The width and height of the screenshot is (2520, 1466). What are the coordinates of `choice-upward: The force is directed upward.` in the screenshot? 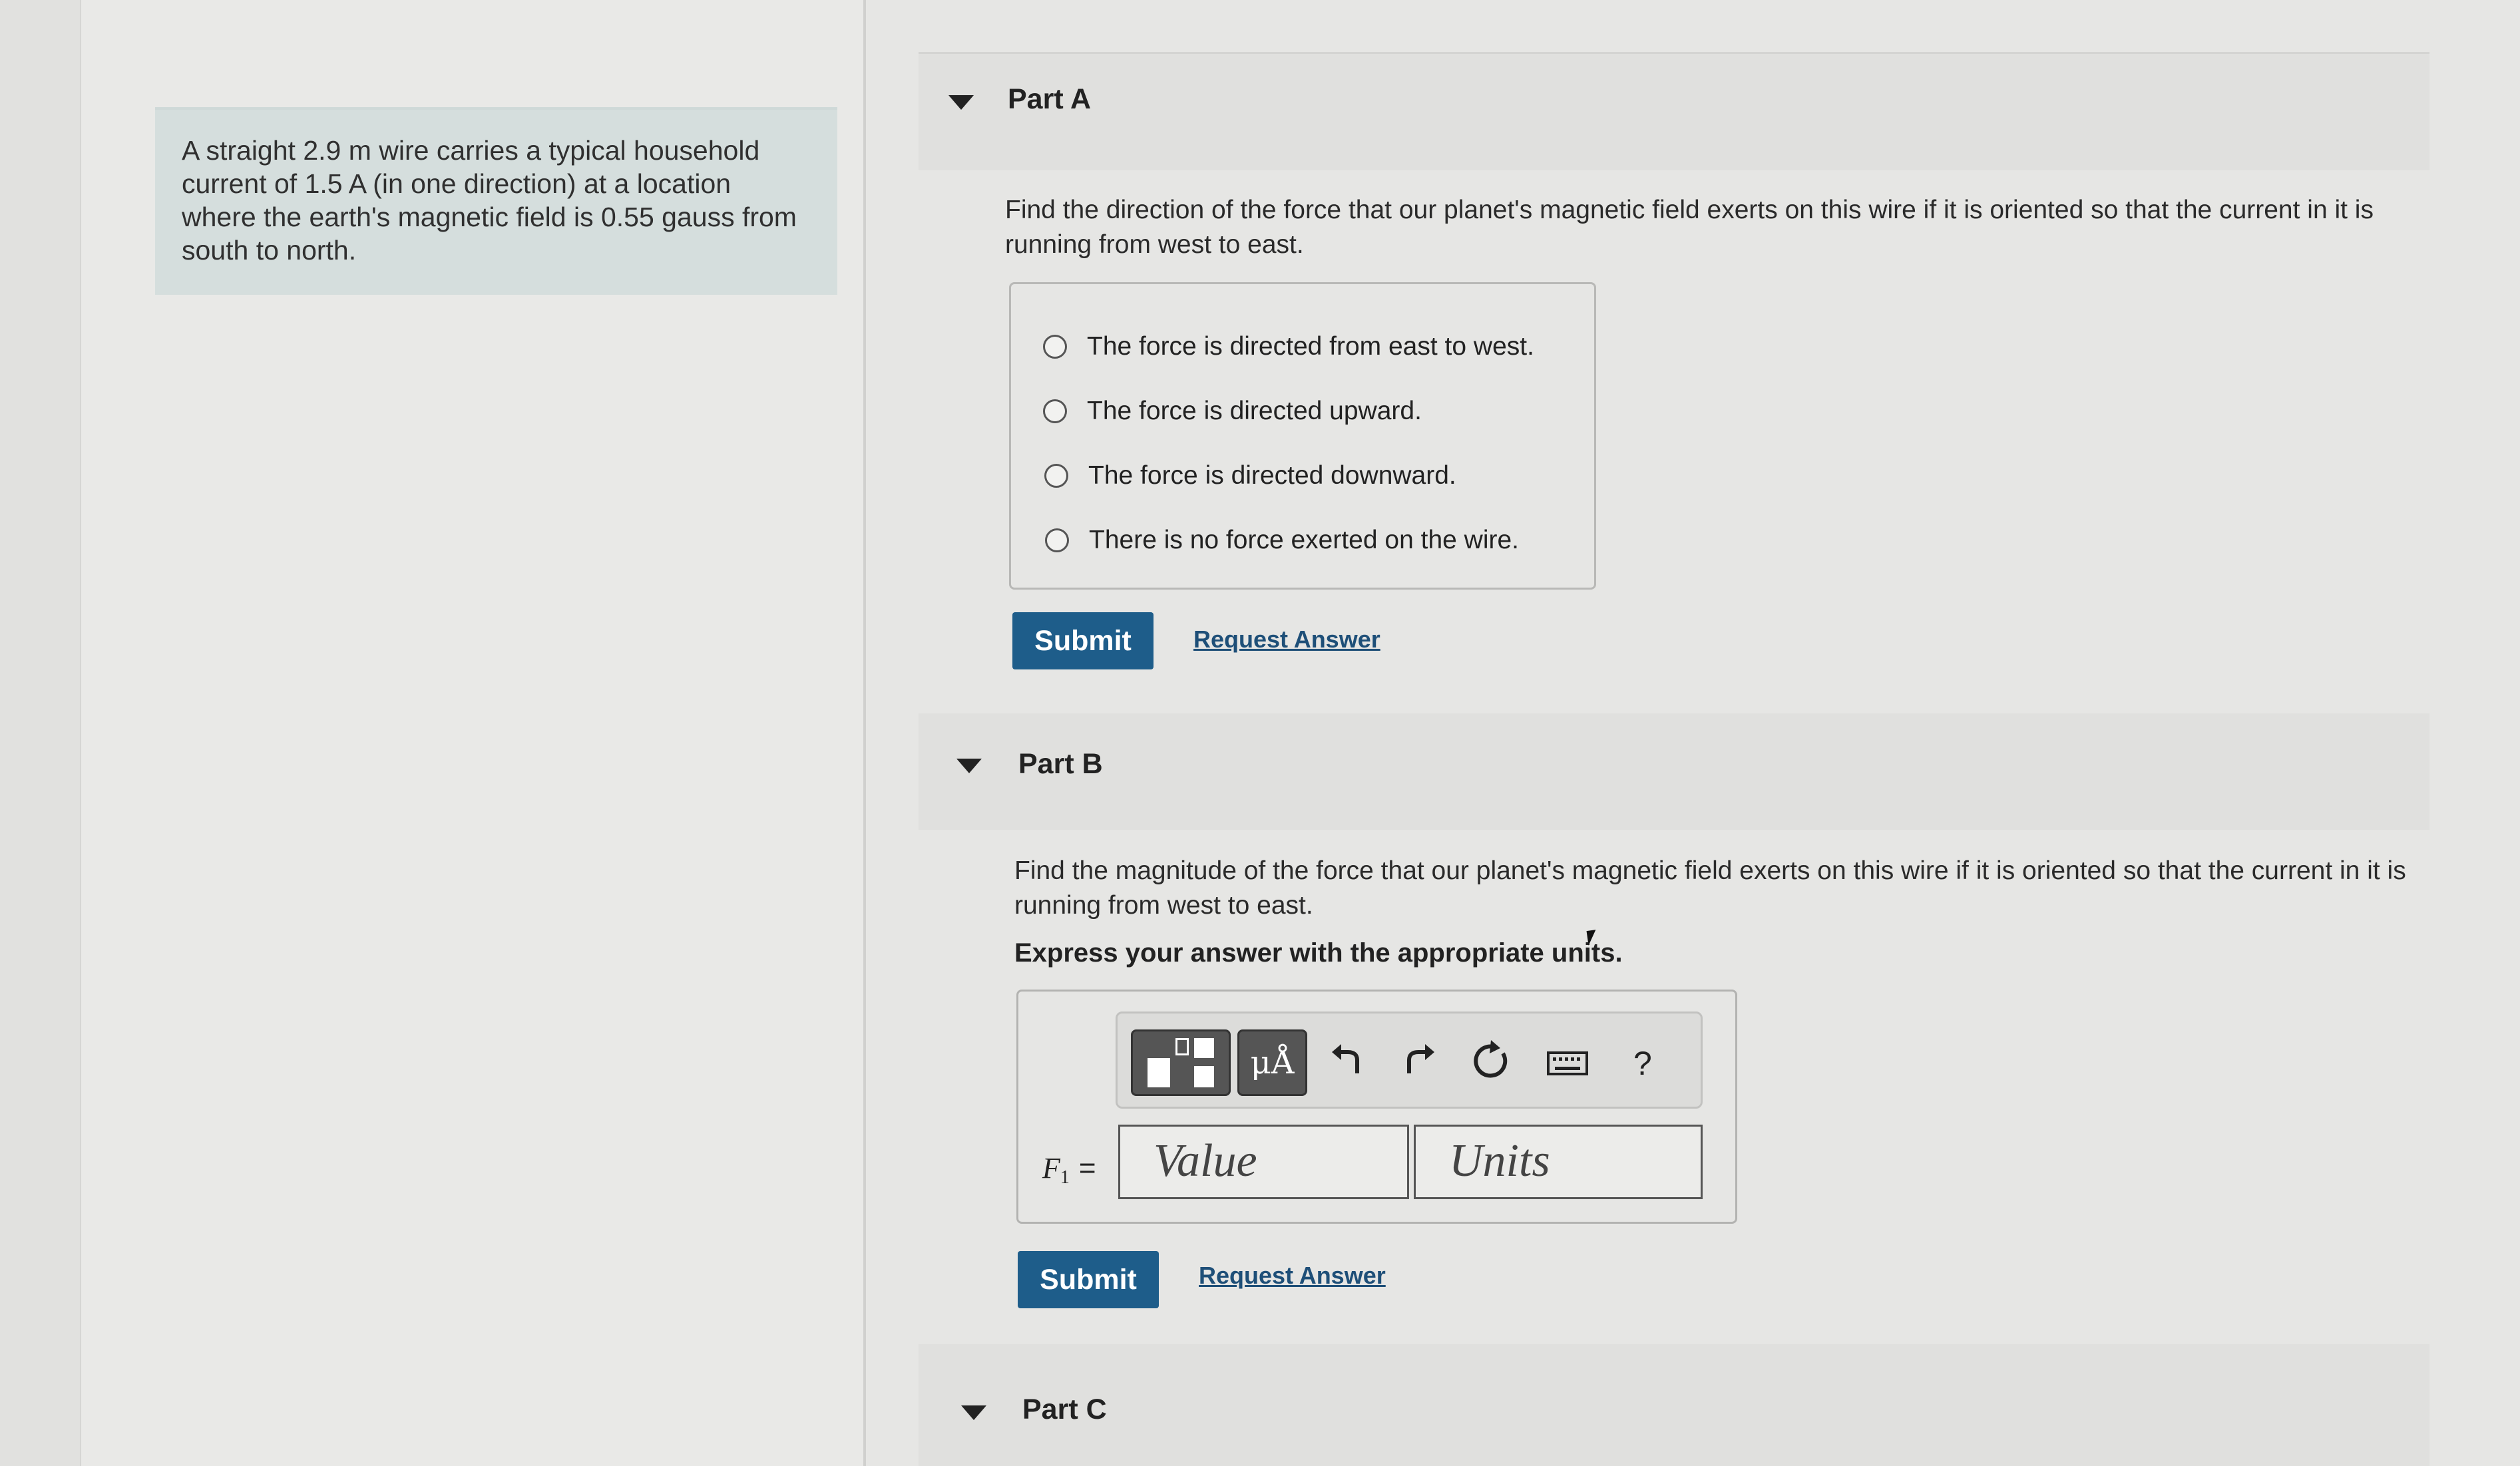 It's located at (1232, 411).